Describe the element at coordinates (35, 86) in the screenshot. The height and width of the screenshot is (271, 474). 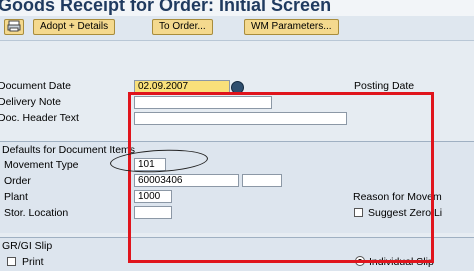
I see `document-date-label: Document Date` at that location.